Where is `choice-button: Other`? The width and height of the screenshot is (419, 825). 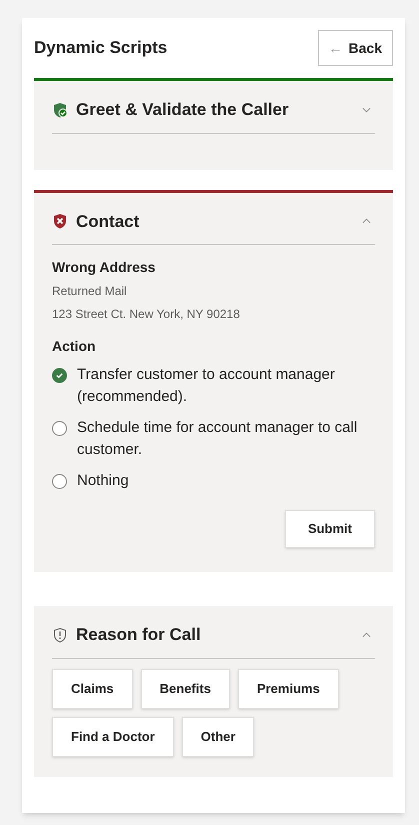 choice-button: Other is located at coordinates (218, 736).